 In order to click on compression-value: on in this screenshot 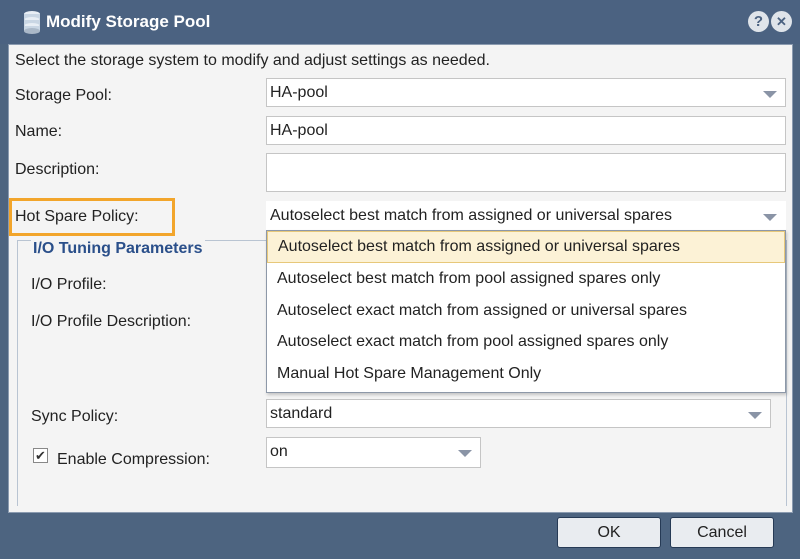, I will do `click(279, 451)`.